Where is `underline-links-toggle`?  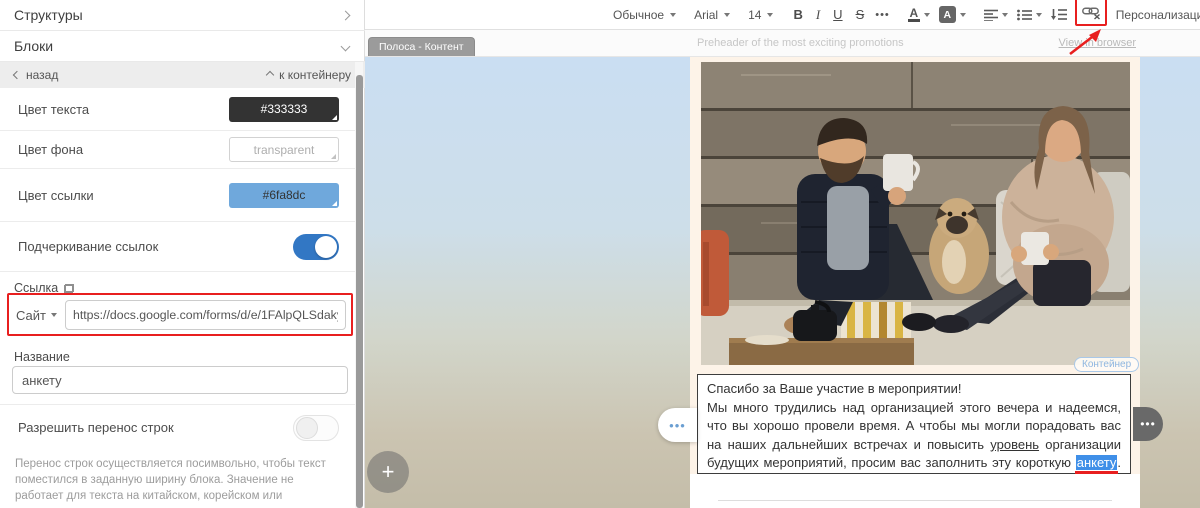 underline-links-toggle is located at coordinates (316, 246).